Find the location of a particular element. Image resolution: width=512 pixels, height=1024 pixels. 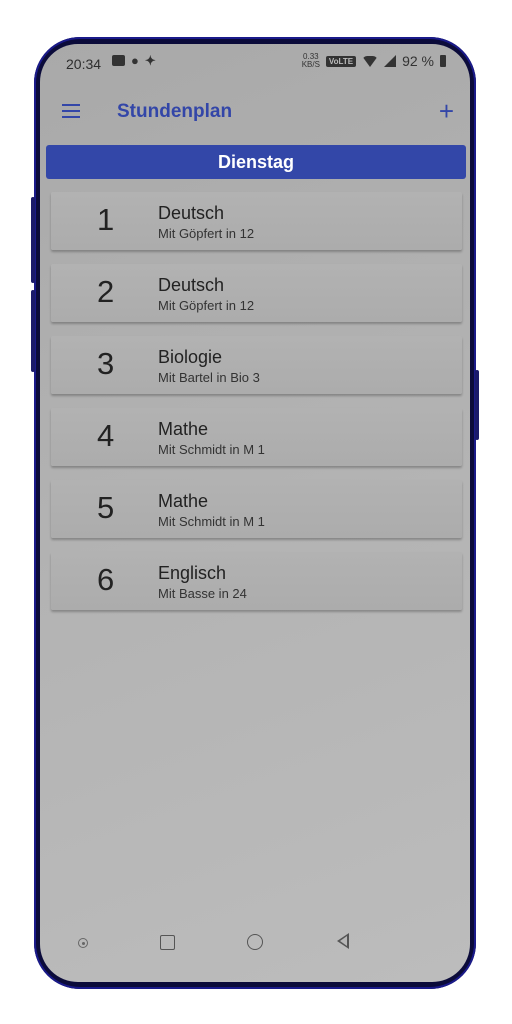

navigation-bar is located at coordinates (255, 945).